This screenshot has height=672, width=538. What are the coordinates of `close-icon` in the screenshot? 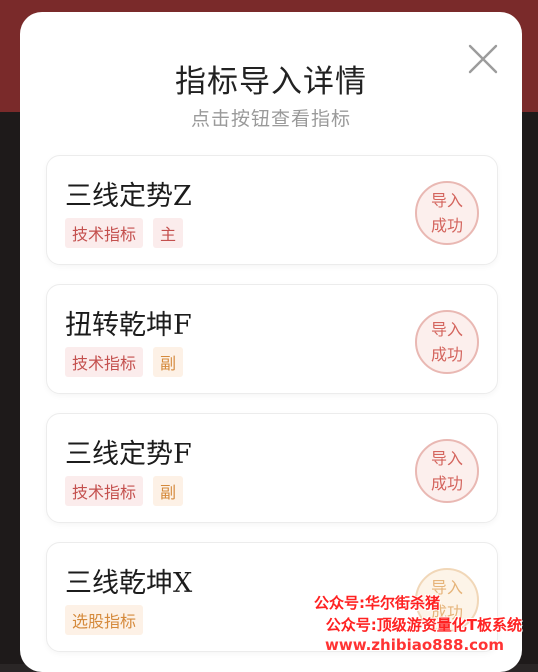 It's located at (483, 59).